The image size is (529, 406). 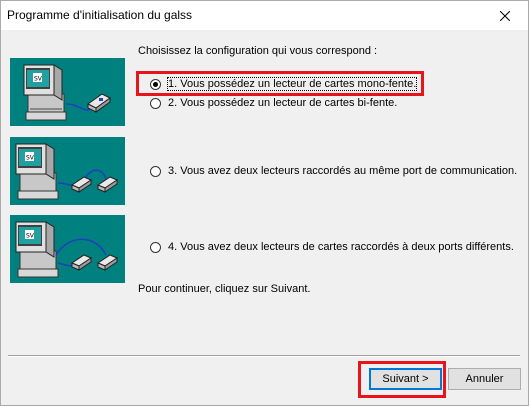 What do you see at coordinates (264, 15) in the screenshot?
I see `title-bar: Programme d'initialisation du galss` at bounding box center [264, 15].